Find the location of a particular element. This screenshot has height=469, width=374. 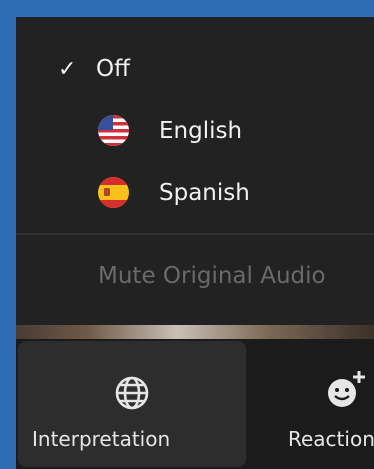

interpretation-label: Interpretation is located at coordinates (101, 439).